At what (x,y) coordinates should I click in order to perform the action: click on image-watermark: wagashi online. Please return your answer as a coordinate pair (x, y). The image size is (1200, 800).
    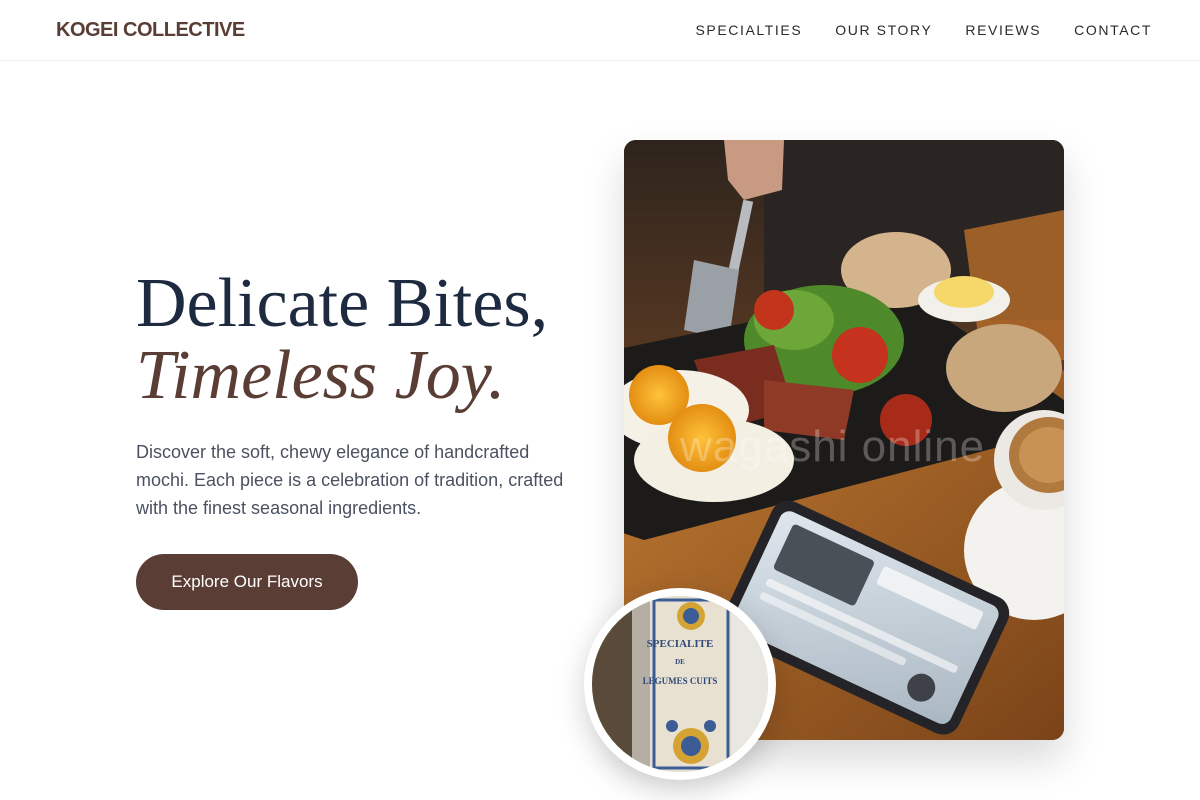
    Looking at the image, I should click on (833, 446).